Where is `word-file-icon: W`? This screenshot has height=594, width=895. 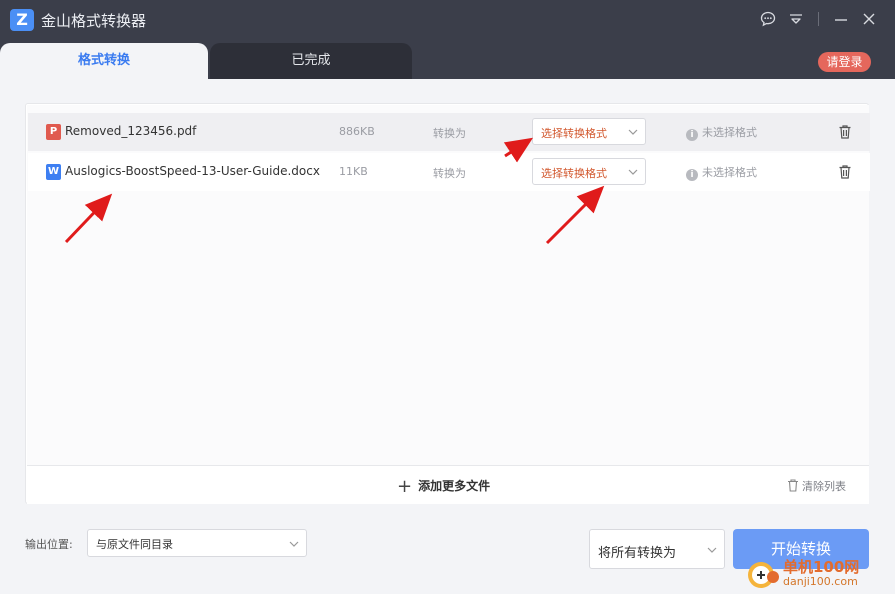 word-file-icon: W is located at coordinates (53, 172).